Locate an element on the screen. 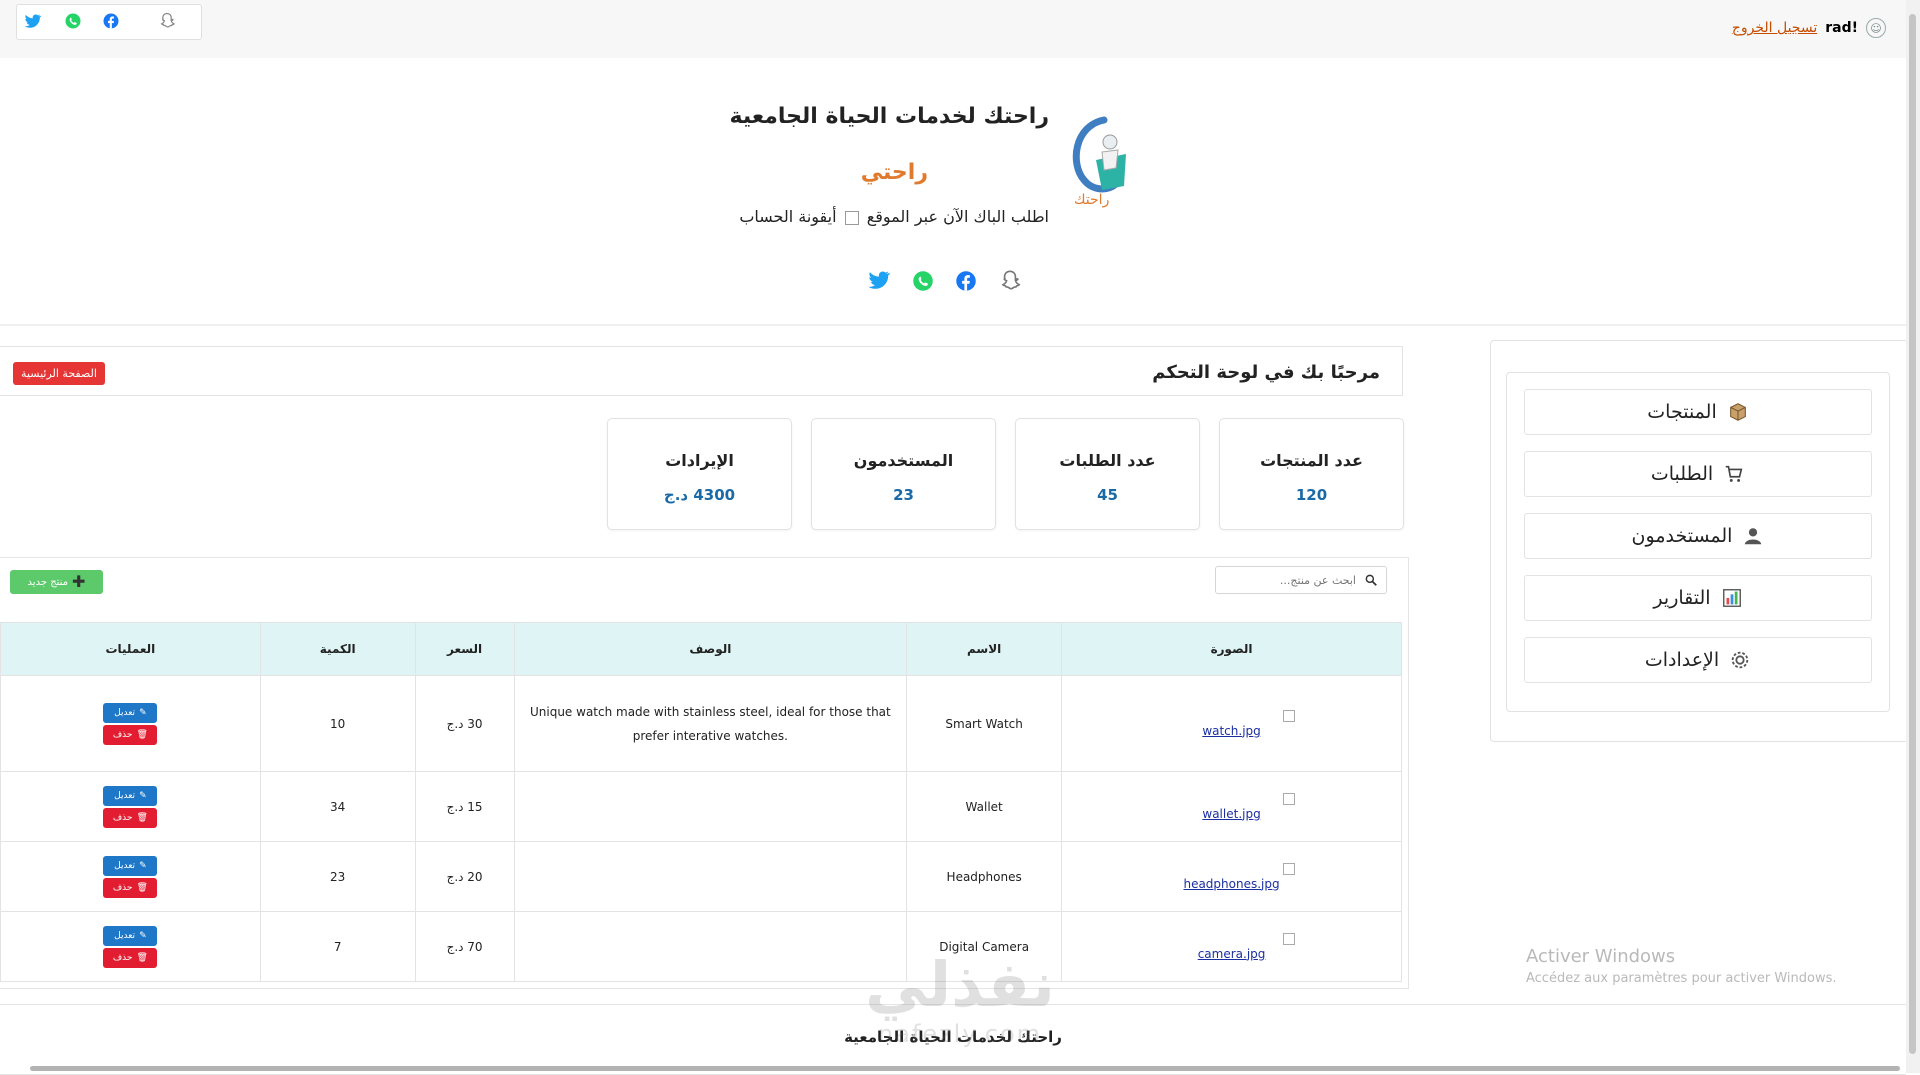 The image size is (1920, 1075). cell-price: 20 د.ج is located at coordinates (464, 876).